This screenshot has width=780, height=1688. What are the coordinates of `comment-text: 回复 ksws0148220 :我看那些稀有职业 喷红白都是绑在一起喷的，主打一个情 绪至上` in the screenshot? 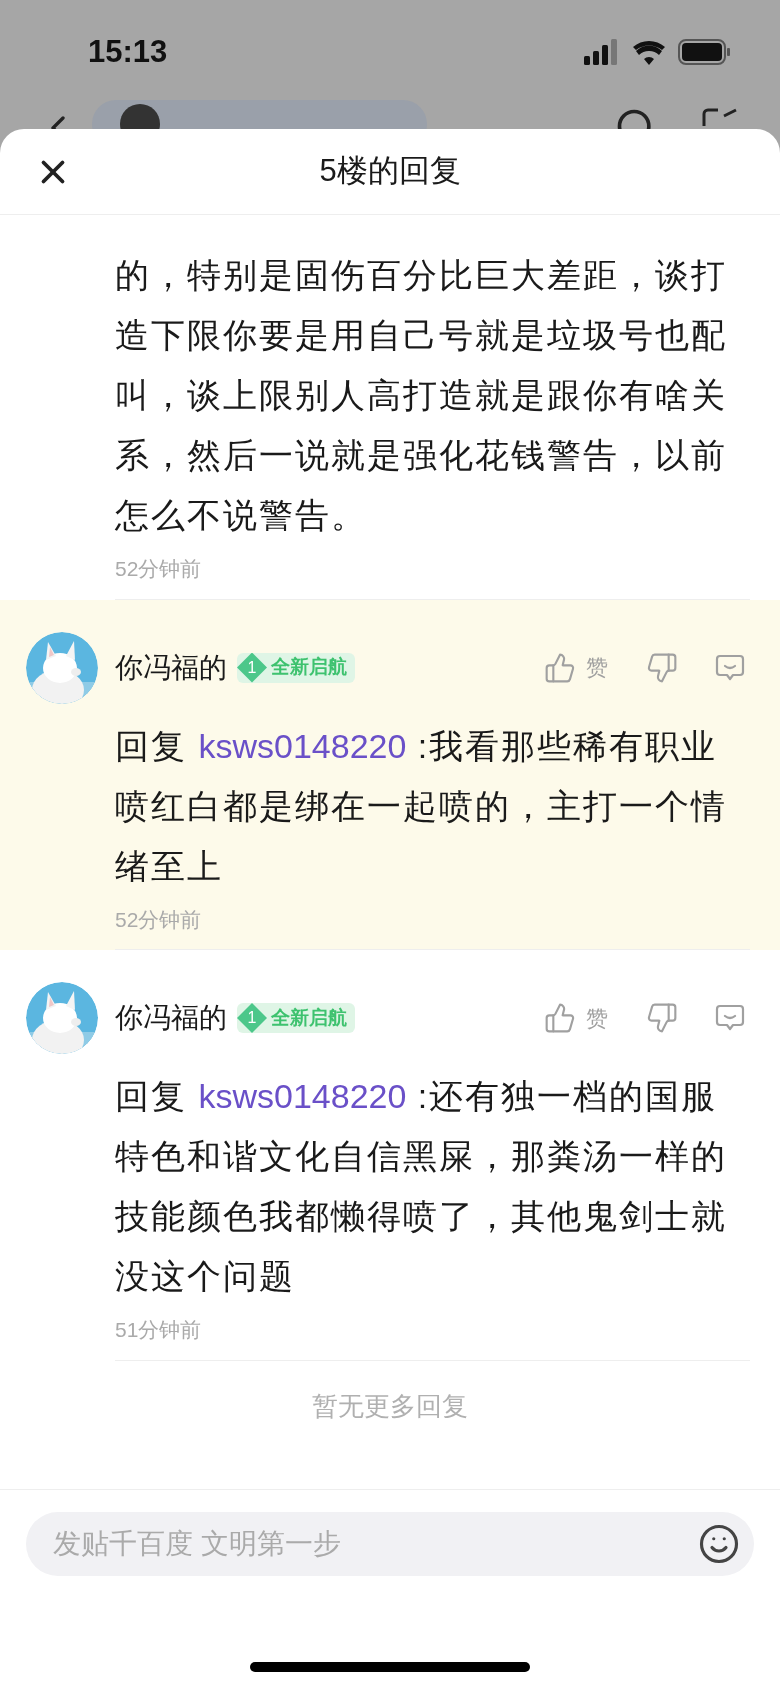 It's located at (421, 806).